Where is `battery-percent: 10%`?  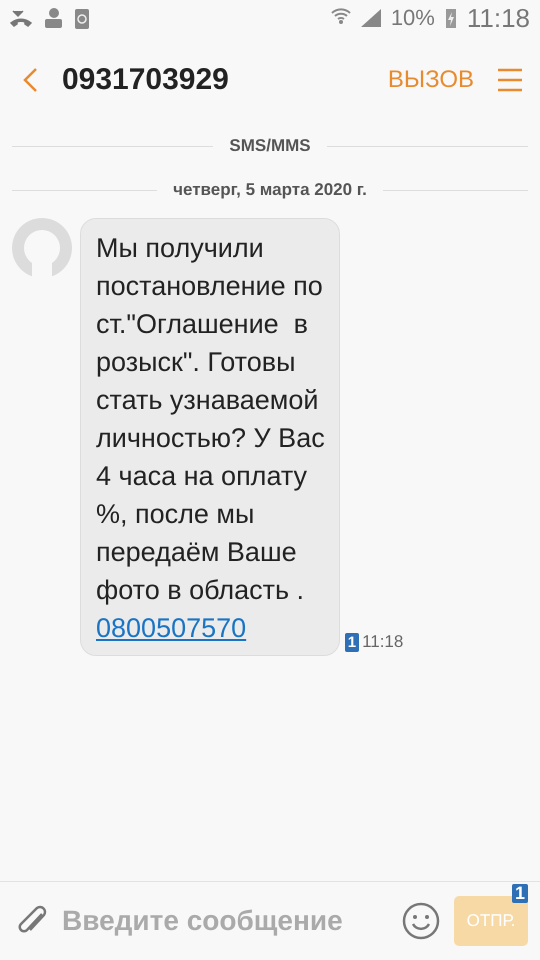 battery-percent: 10% is located at coordinates (412, 18).